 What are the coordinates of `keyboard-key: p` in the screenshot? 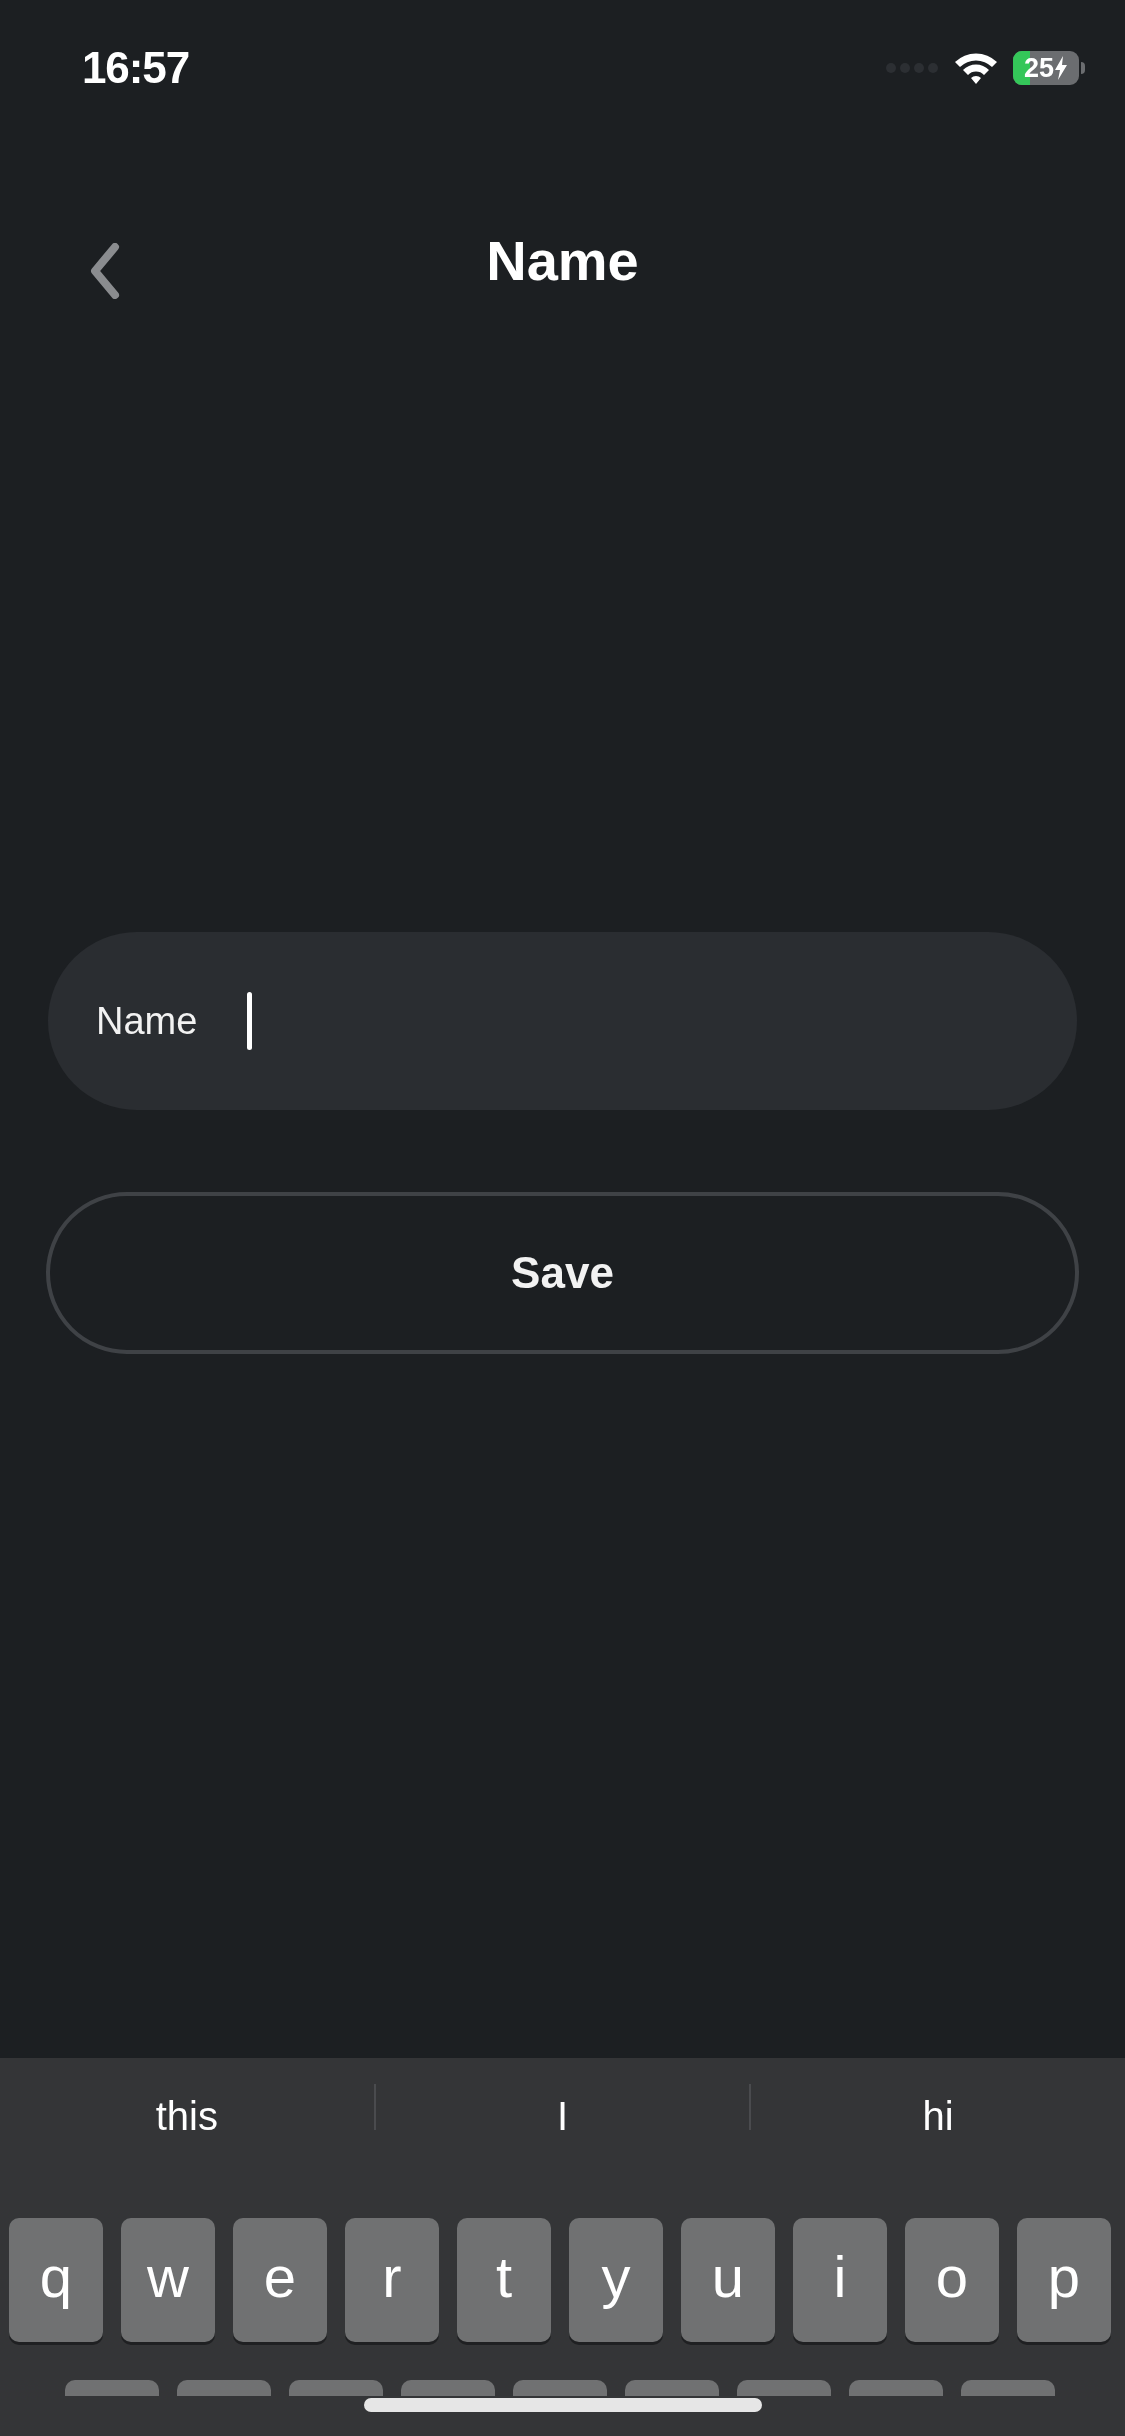 It's located at (1064, 2280).